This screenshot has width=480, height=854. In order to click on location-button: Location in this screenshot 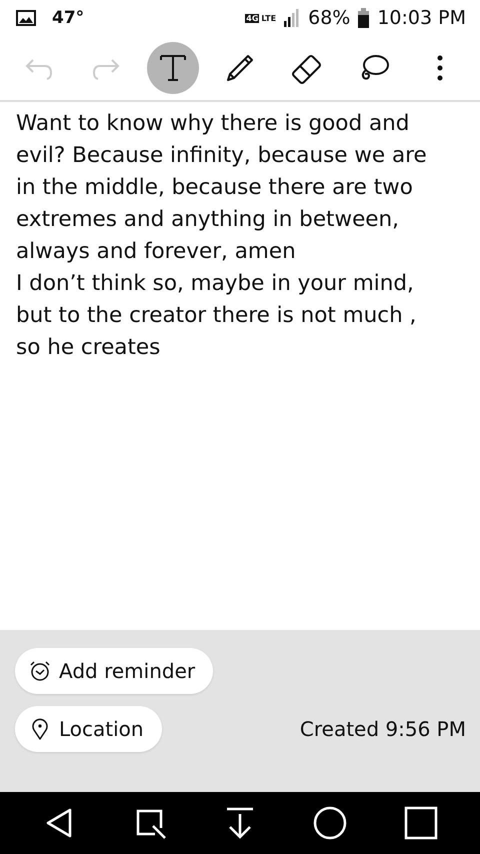, I will do `click(88, 729)`.